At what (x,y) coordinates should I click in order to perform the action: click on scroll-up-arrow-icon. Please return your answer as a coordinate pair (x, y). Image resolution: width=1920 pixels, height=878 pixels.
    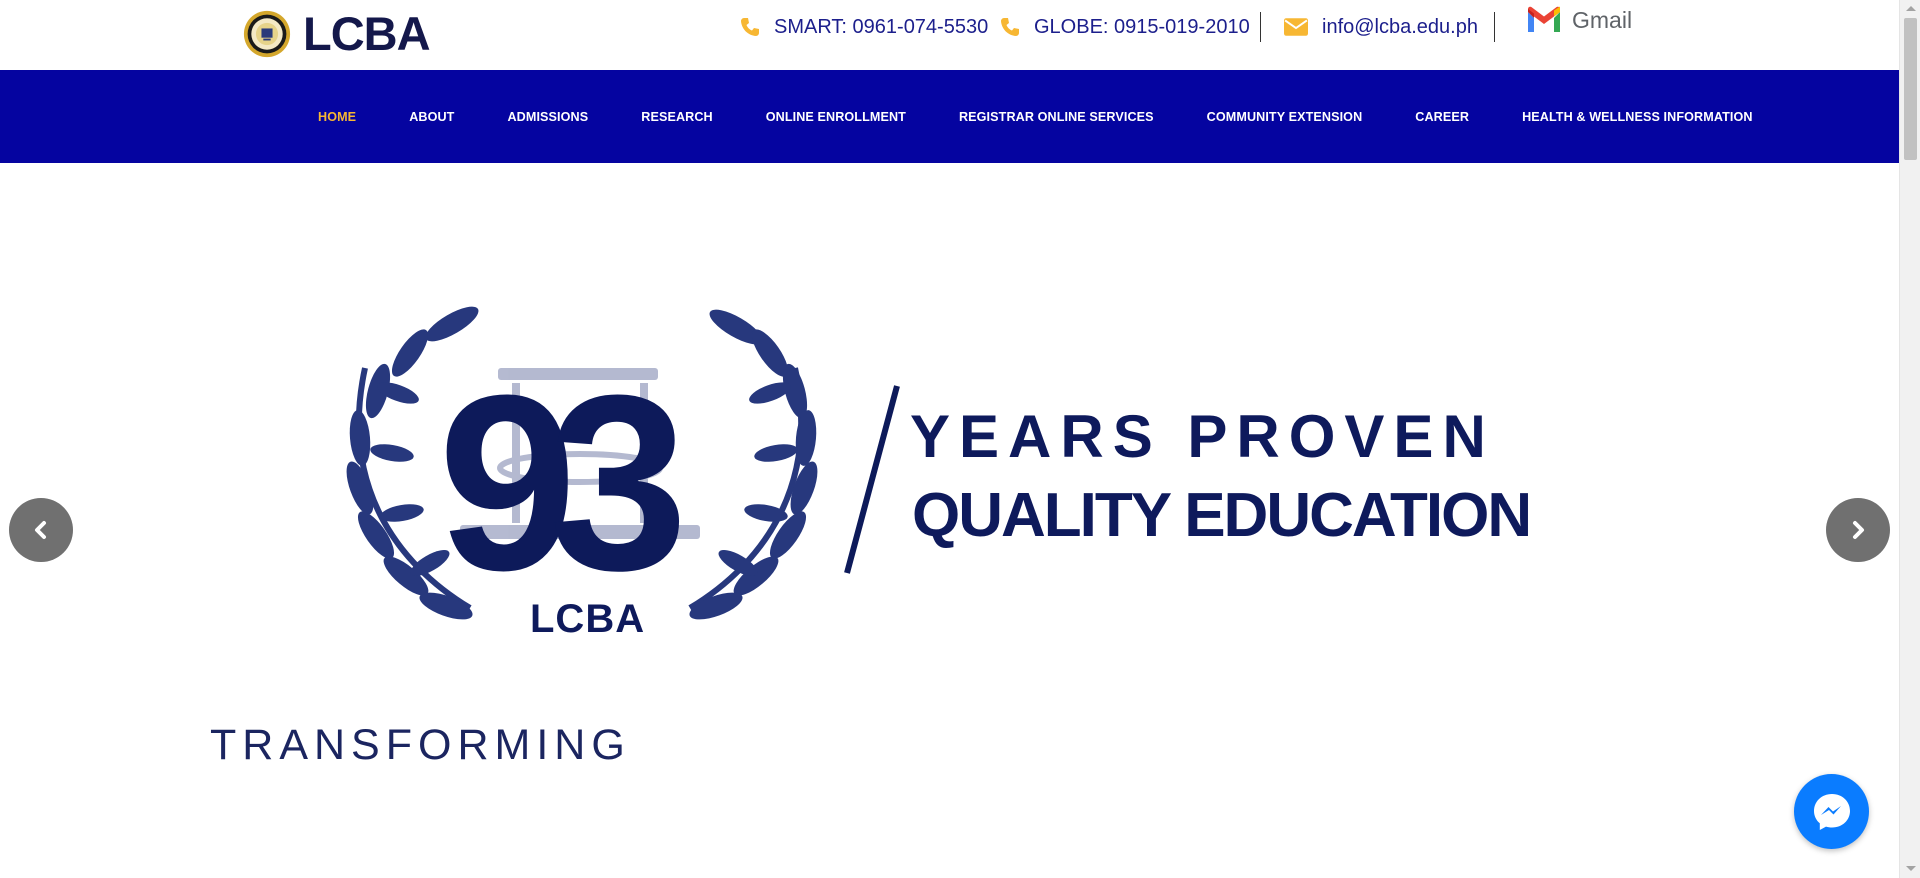
    Looking at the image, I should click on (1911, 8).